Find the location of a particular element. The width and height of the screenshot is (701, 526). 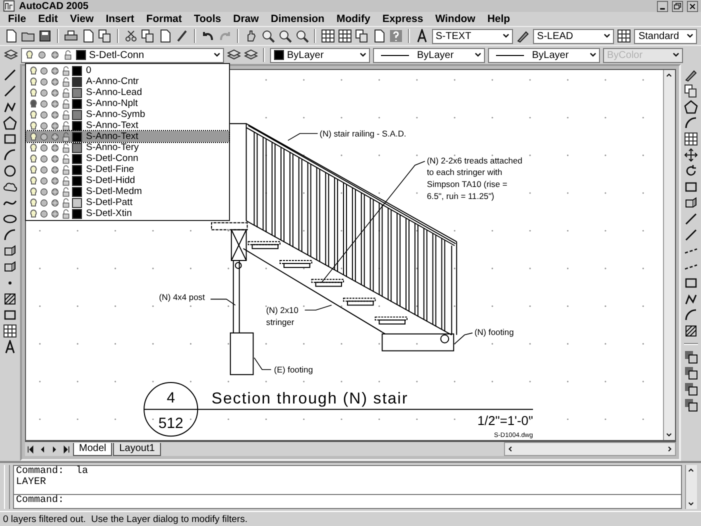

ellipse-icon is located at coordinates (10, 219).